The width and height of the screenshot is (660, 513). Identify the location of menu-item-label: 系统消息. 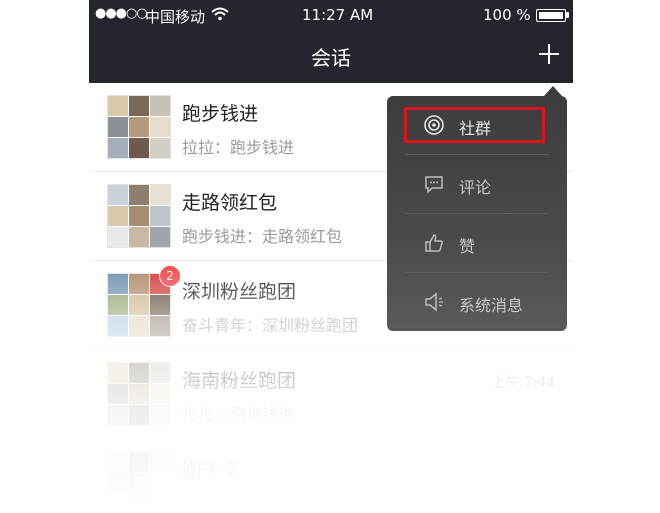
(491, 305).